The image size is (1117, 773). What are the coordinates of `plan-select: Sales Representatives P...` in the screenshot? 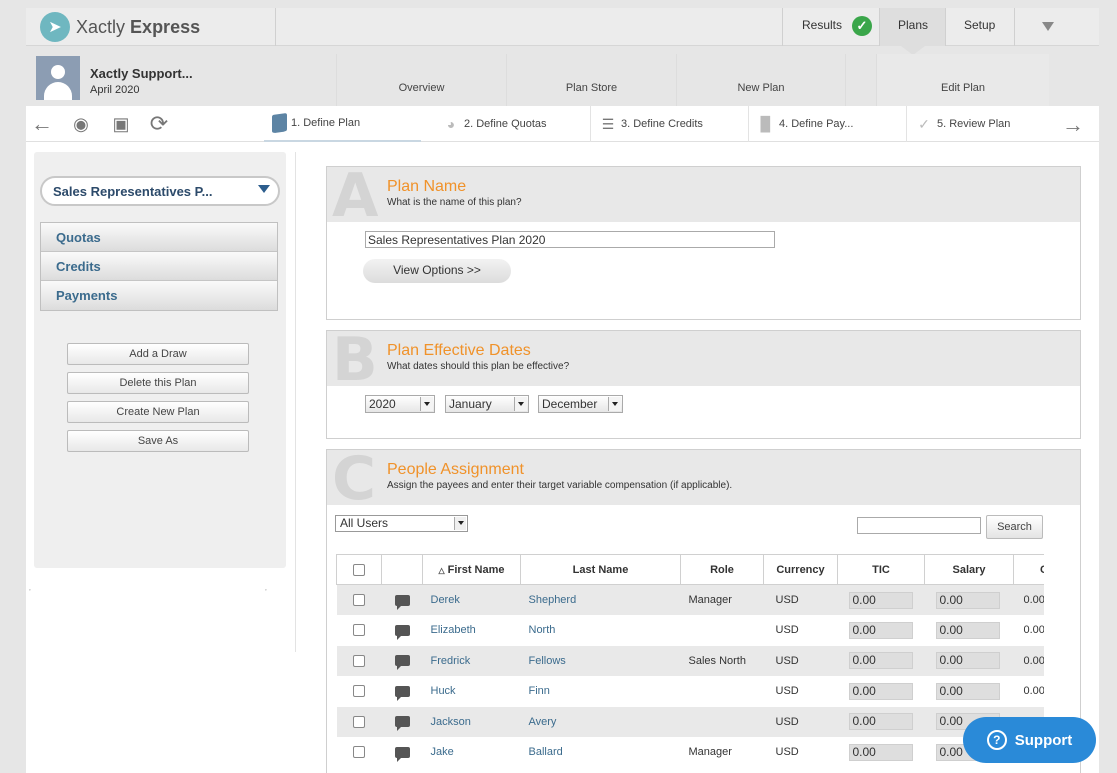 It's located at (160, 191).